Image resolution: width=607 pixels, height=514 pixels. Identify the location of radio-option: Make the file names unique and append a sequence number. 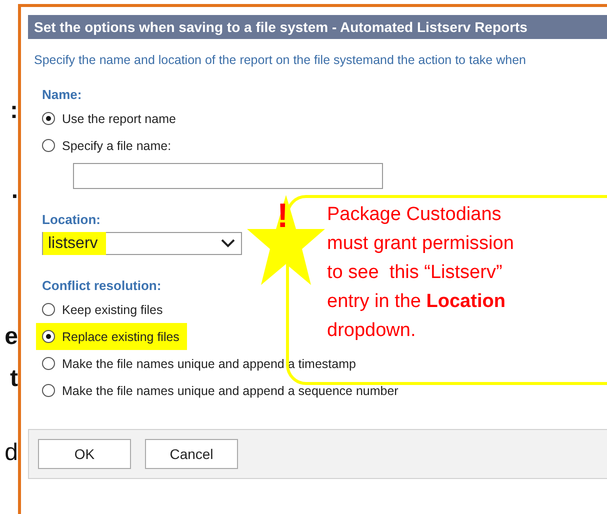
(221, 390).